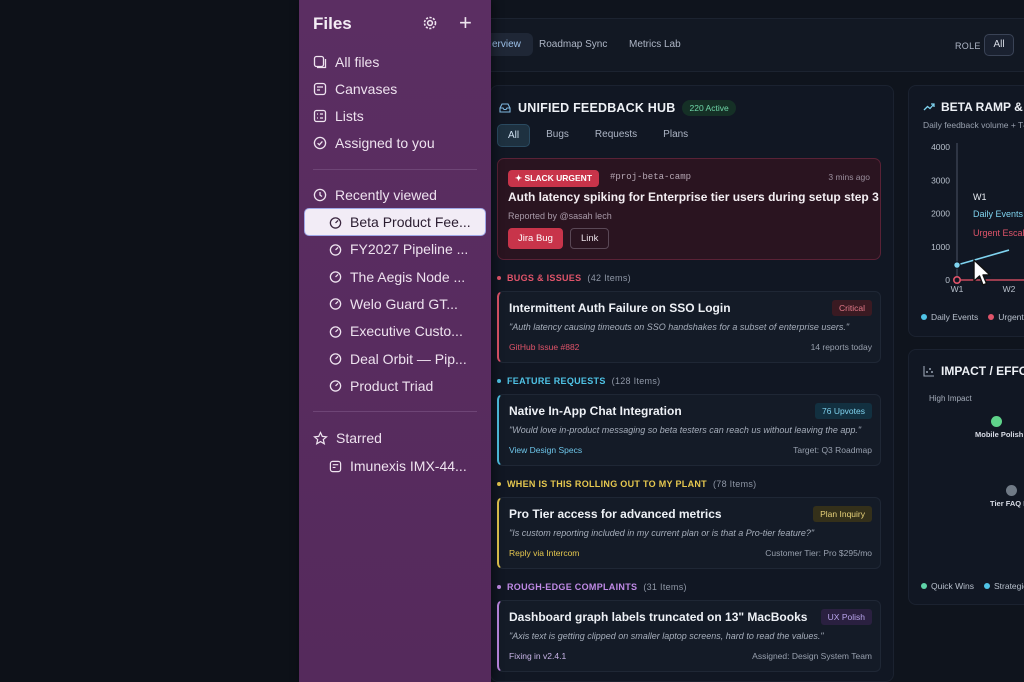 This screenshot has width=1024, height=682. What do you see at coordinates (852, 308) in the screenshot?
I see `card-badge: Critical` at bounding box center [852, 308].